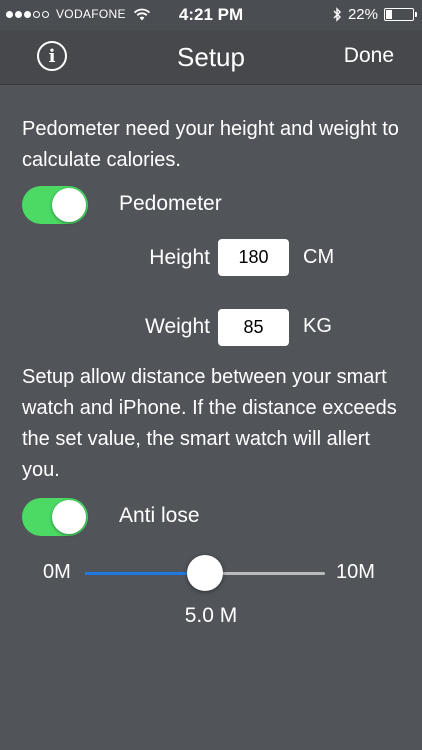 The width and height of the screenshot is (422, 750). I want to click on slider-min-label: 0M, so click(57, 572).